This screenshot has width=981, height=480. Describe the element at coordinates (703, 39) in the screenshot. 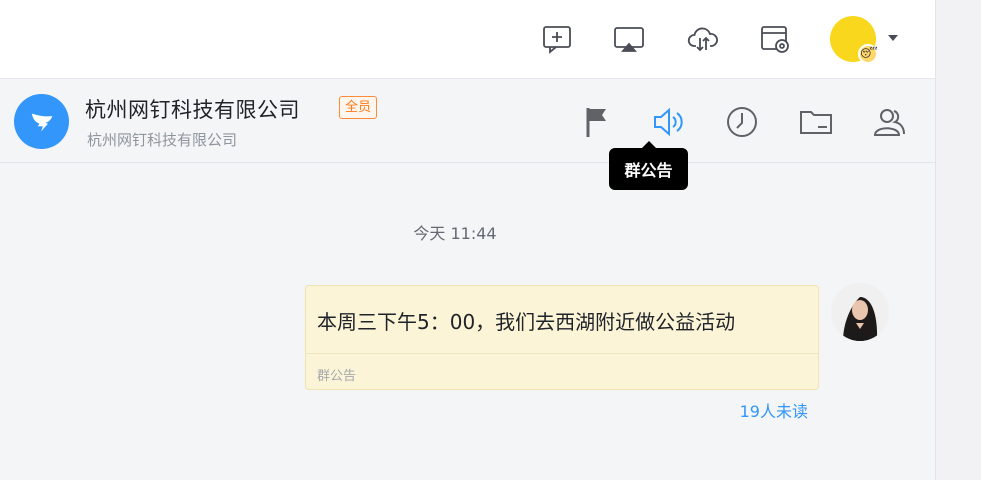

I see `cloud-sync-icon` at that location.